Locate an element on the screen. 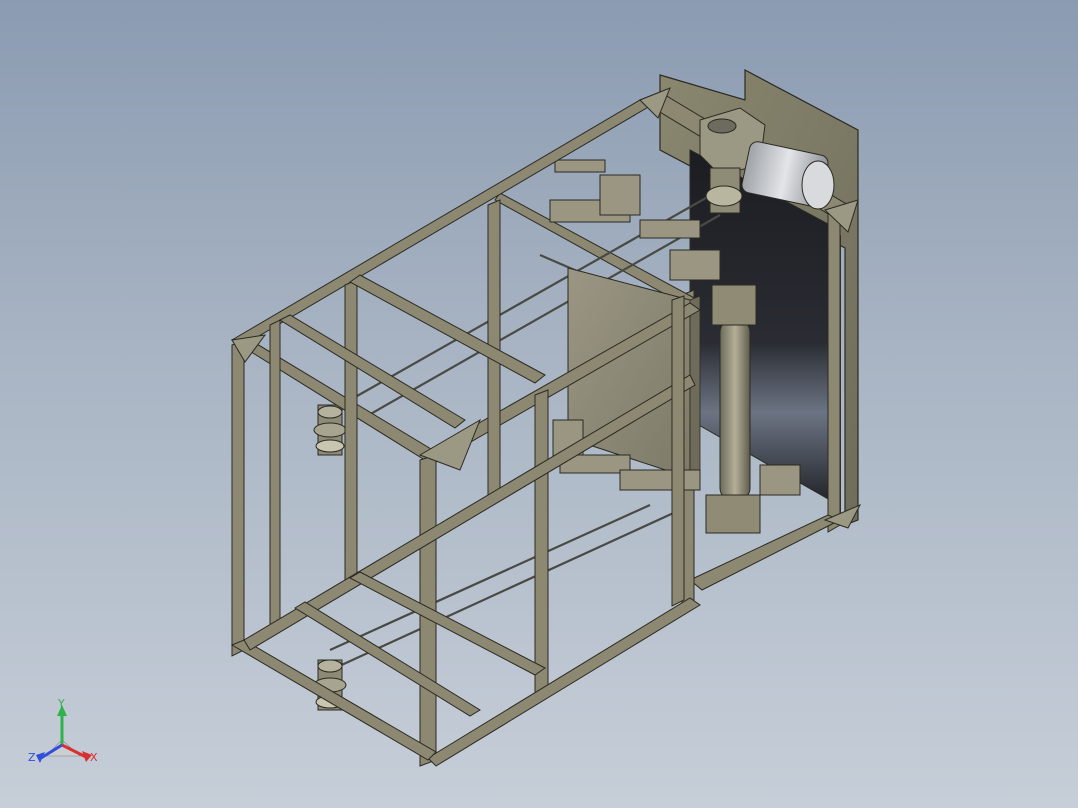 Image resolution: width=1078 pixels, height=808 pixels. pulley-upper is located at coordinates (330, 430).